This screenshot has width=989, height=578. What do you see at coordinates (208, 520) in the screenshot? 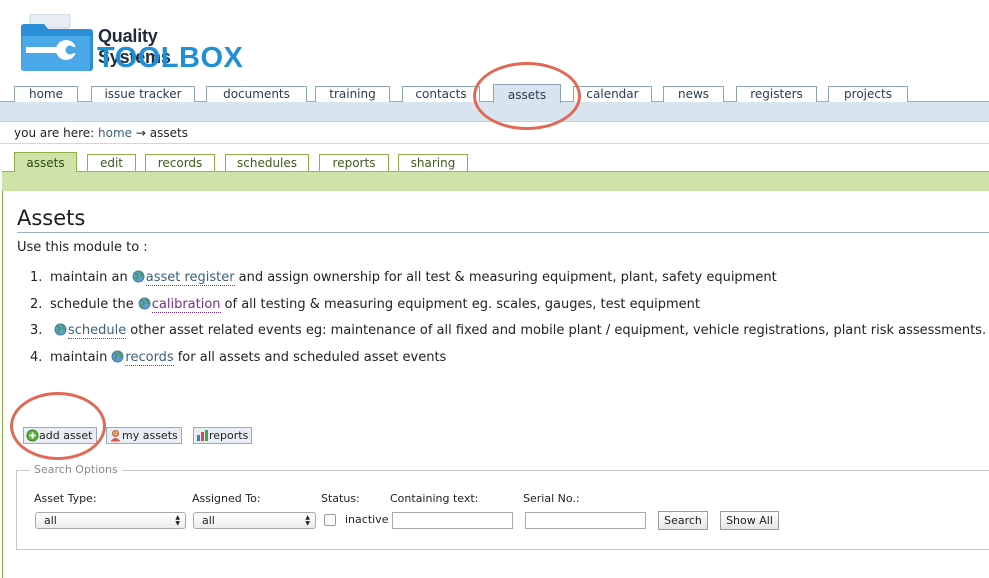
I see `assigned-to-value: all` at bounding box center [208, 520].